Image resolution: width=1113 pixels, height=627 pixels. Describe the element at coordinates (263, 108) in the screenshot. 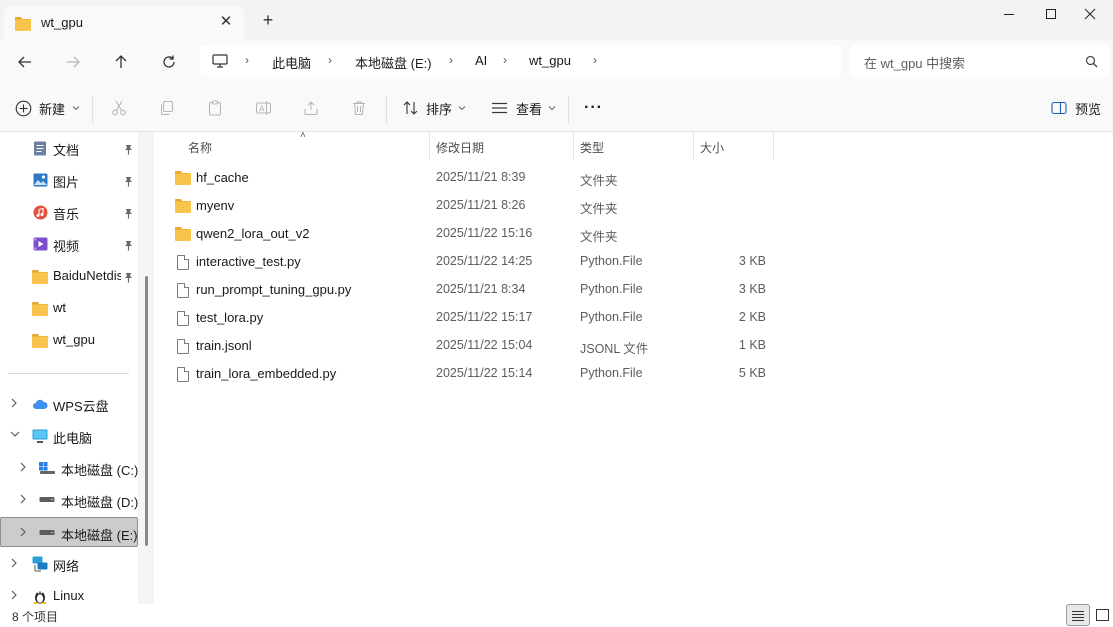

I see `rename-button: A` at that location.